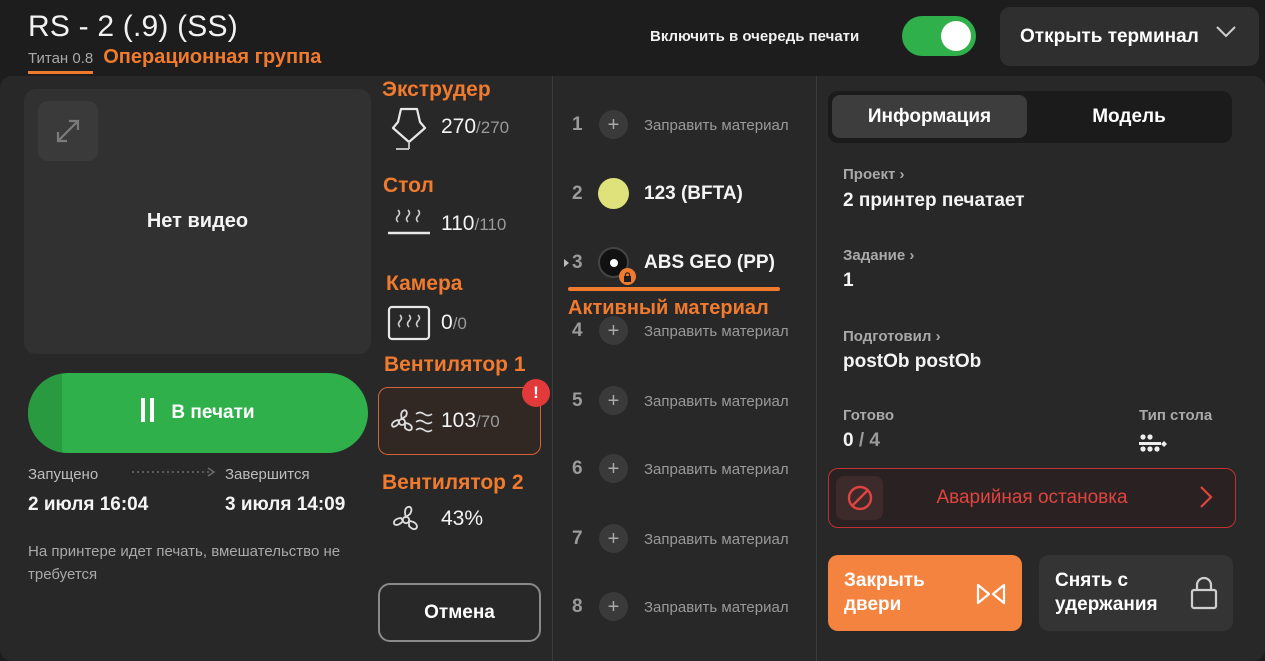 The height and width of the screenshot is (661, 1265). What do you see at coordinates (873, 174) in the screenshot?
I see `project-label: Проект ›` at bounding box center [873, 174].